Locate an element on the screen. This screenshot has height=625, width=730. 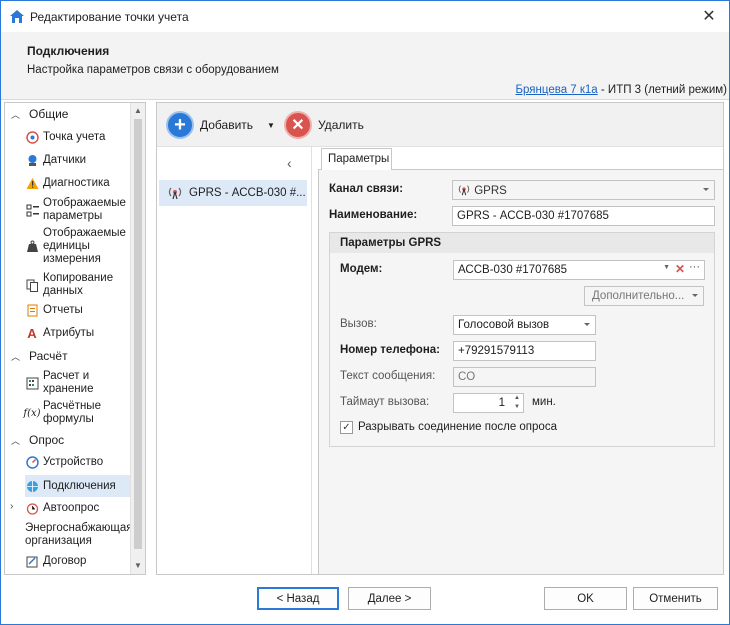
plus-icon: + is located at coordinates (180, 125).